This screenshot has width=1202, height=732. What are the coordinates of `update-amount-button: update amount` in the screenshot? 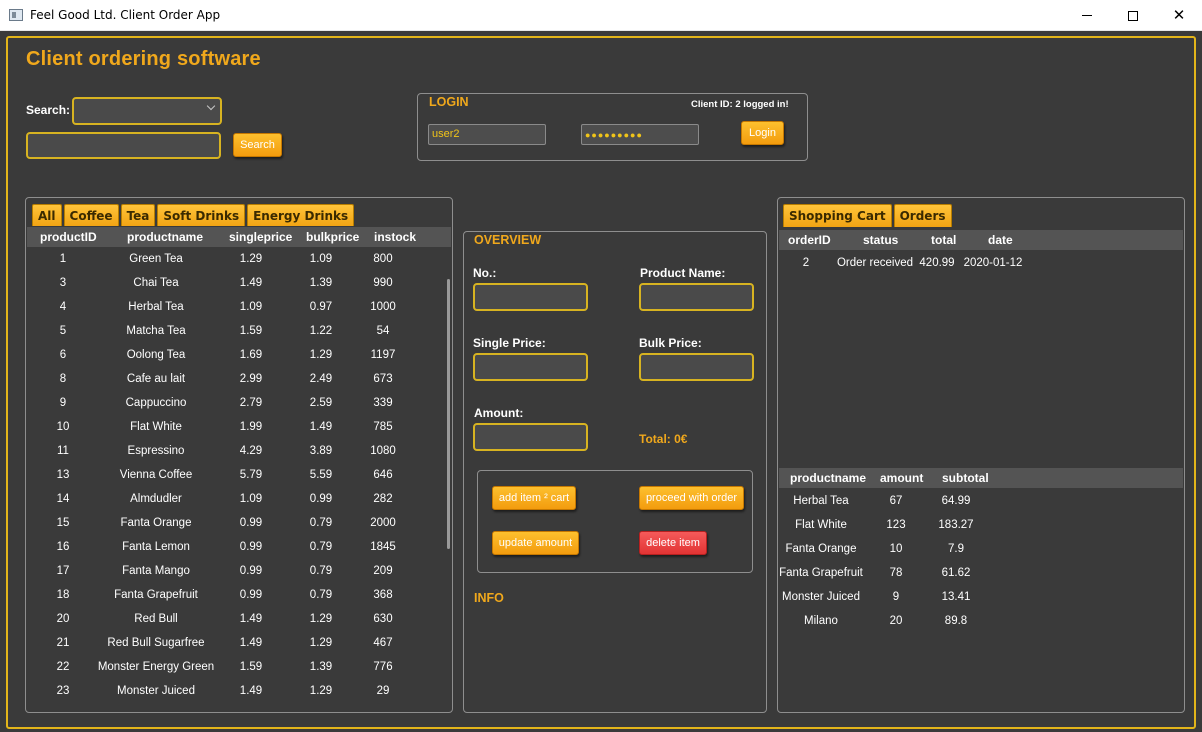 It's located at (535, 543).